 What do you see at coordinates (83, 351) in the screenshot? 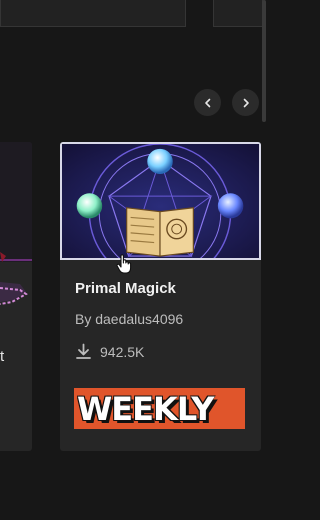
I see `download-icon` at bounding box center [83, 351].